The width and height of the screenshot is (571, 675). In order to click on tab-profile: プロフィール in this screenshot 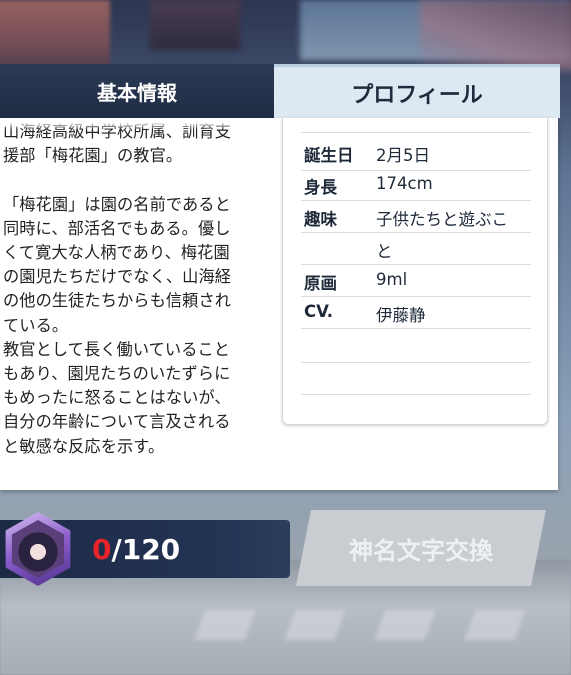, I will do `click(417, 91)`.